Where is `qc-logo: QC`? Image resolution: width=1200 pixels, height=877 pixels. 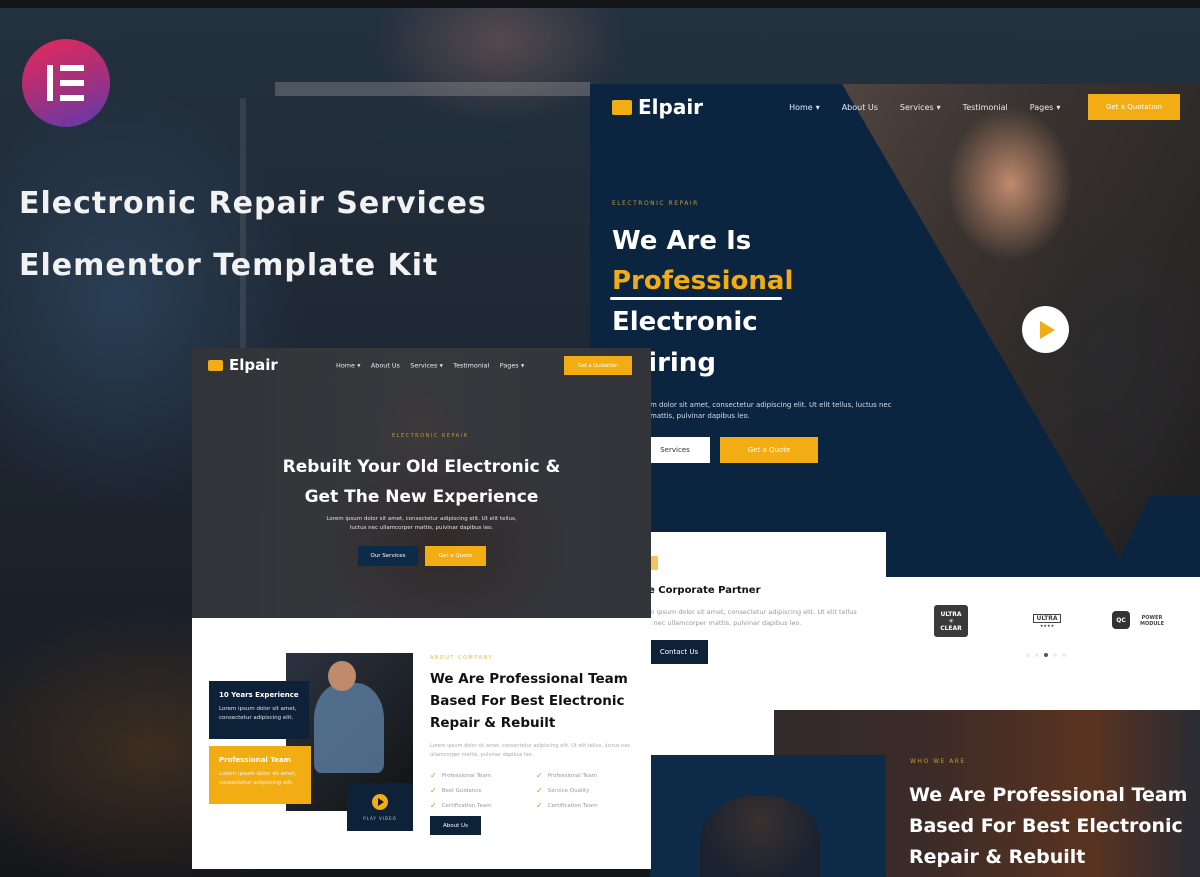 qc-logo: QC is located at coordinates (1121, 620).